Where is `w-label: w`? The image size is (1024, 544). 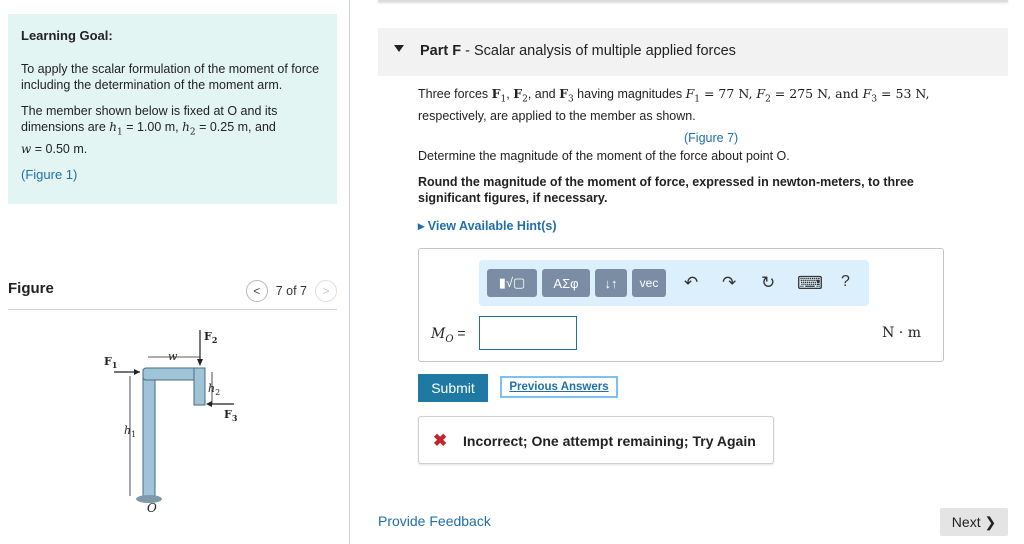 w-label: w is located at coordinates (173, 356).